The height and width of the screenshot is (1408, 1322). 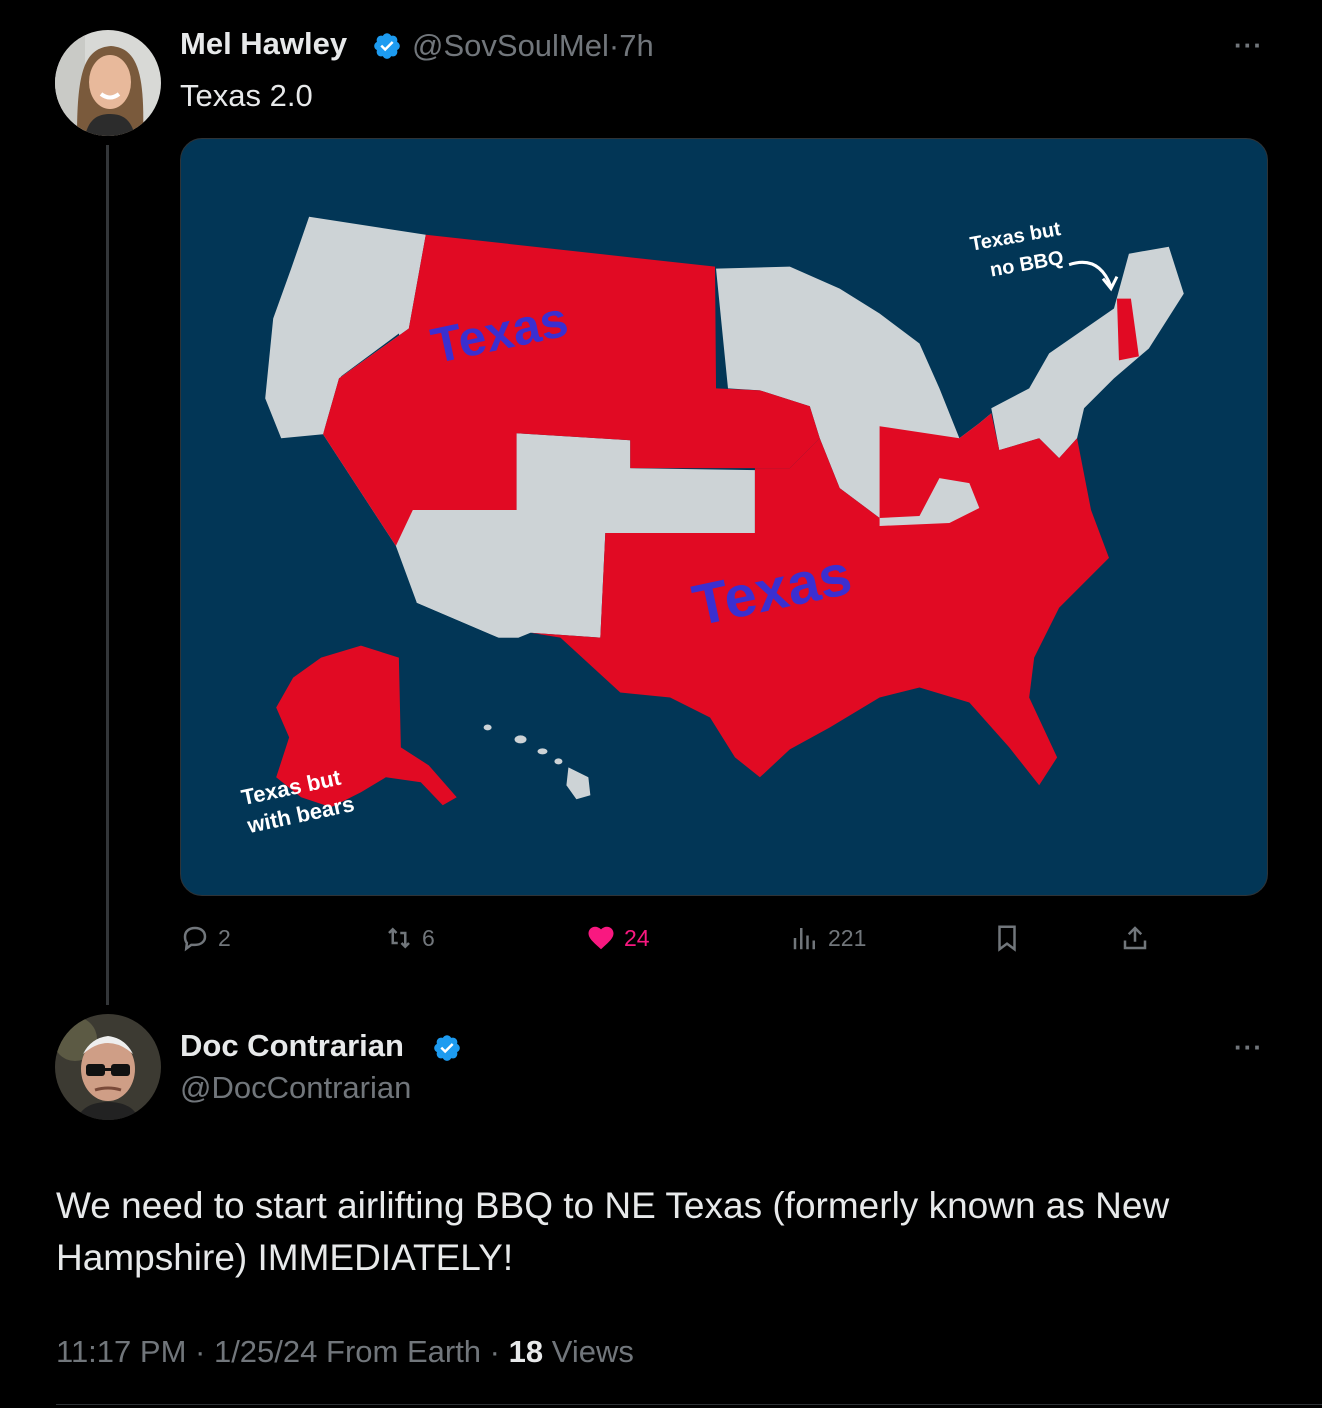 I want to click on views-action: 221, so click(x=828, y=938).